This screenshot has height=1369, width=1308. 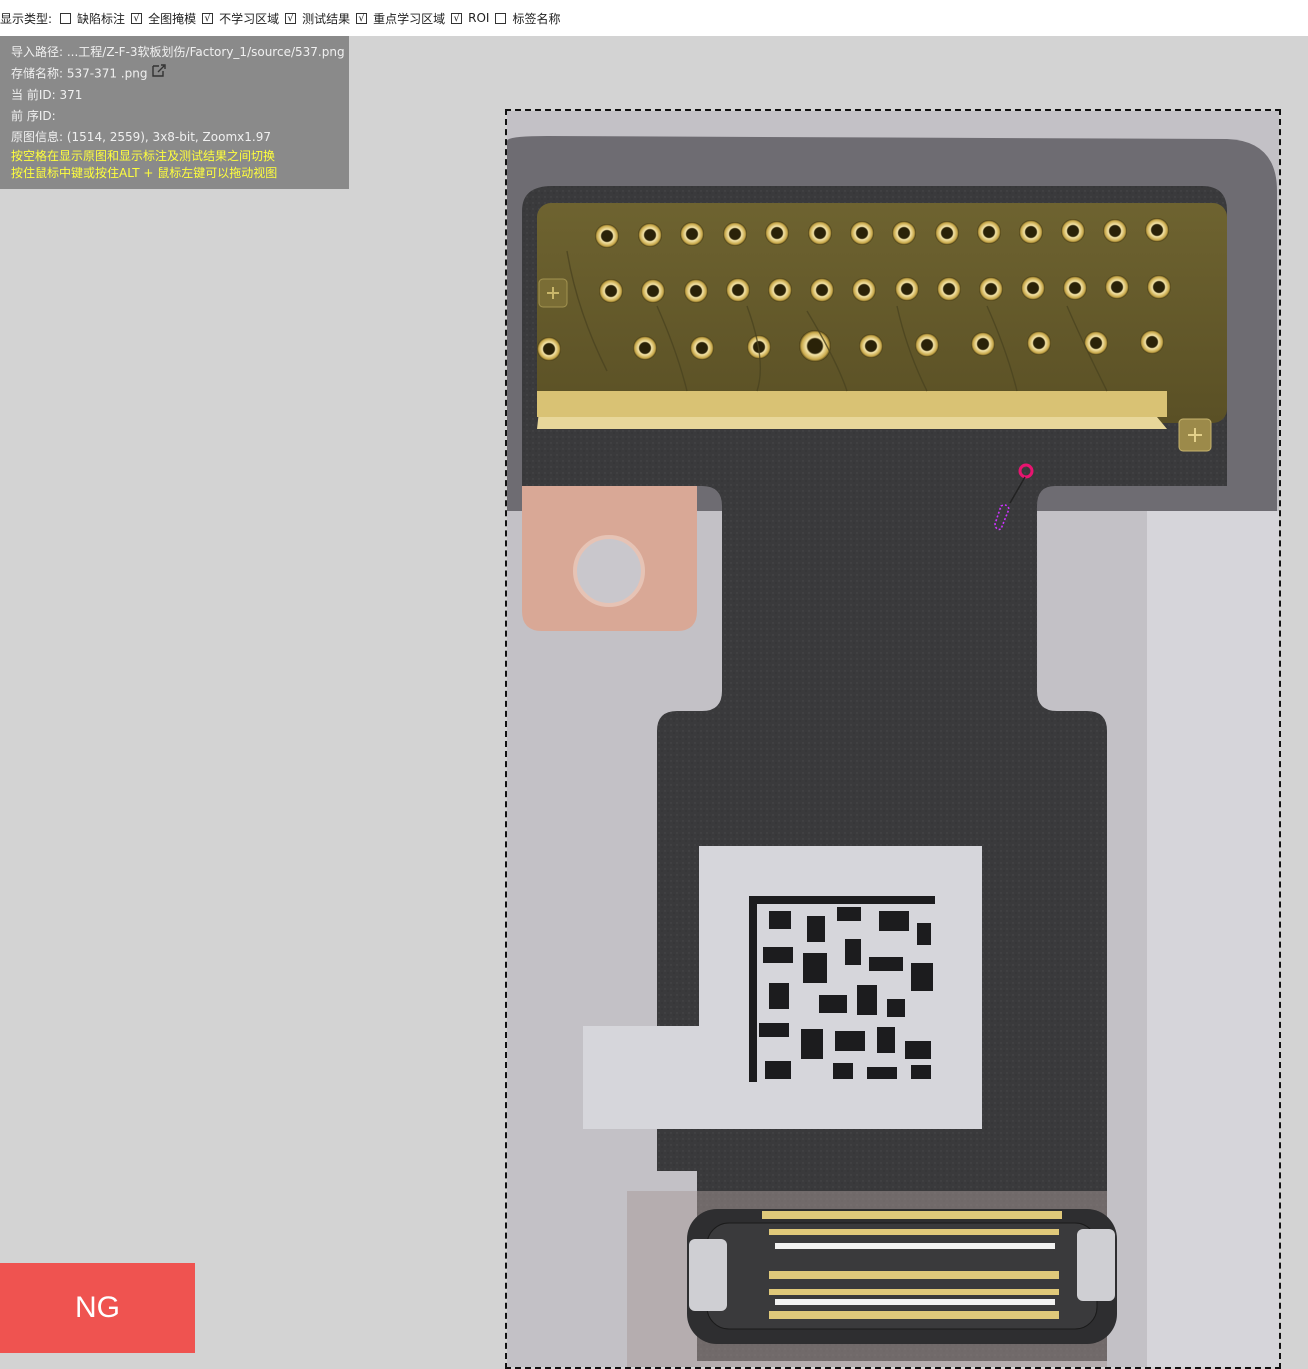 I want to click on option-defect-annotation: 缺陷标注, so click(x=92, y=18).